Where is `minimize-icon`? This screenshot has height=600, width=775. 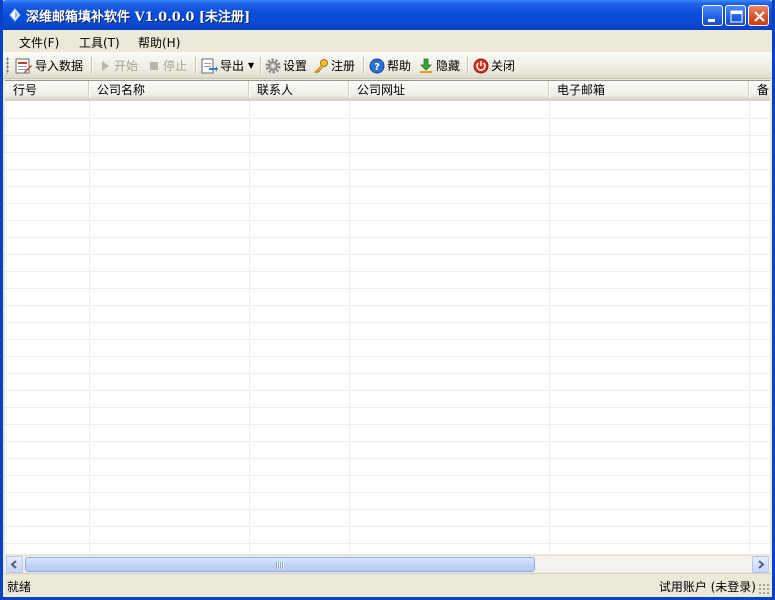 minimize-icon is located at coordinates (711, 20).